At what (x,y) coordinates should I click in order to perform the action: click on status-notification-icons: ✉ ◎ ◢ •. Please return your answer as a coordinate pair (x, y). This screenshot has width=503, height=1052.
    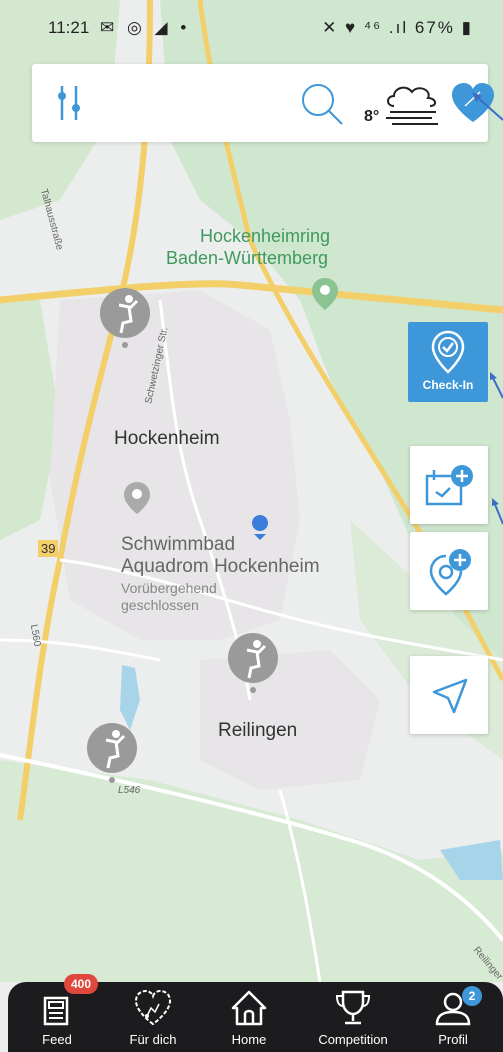
    Looking at the image, I should click on (145, 27).